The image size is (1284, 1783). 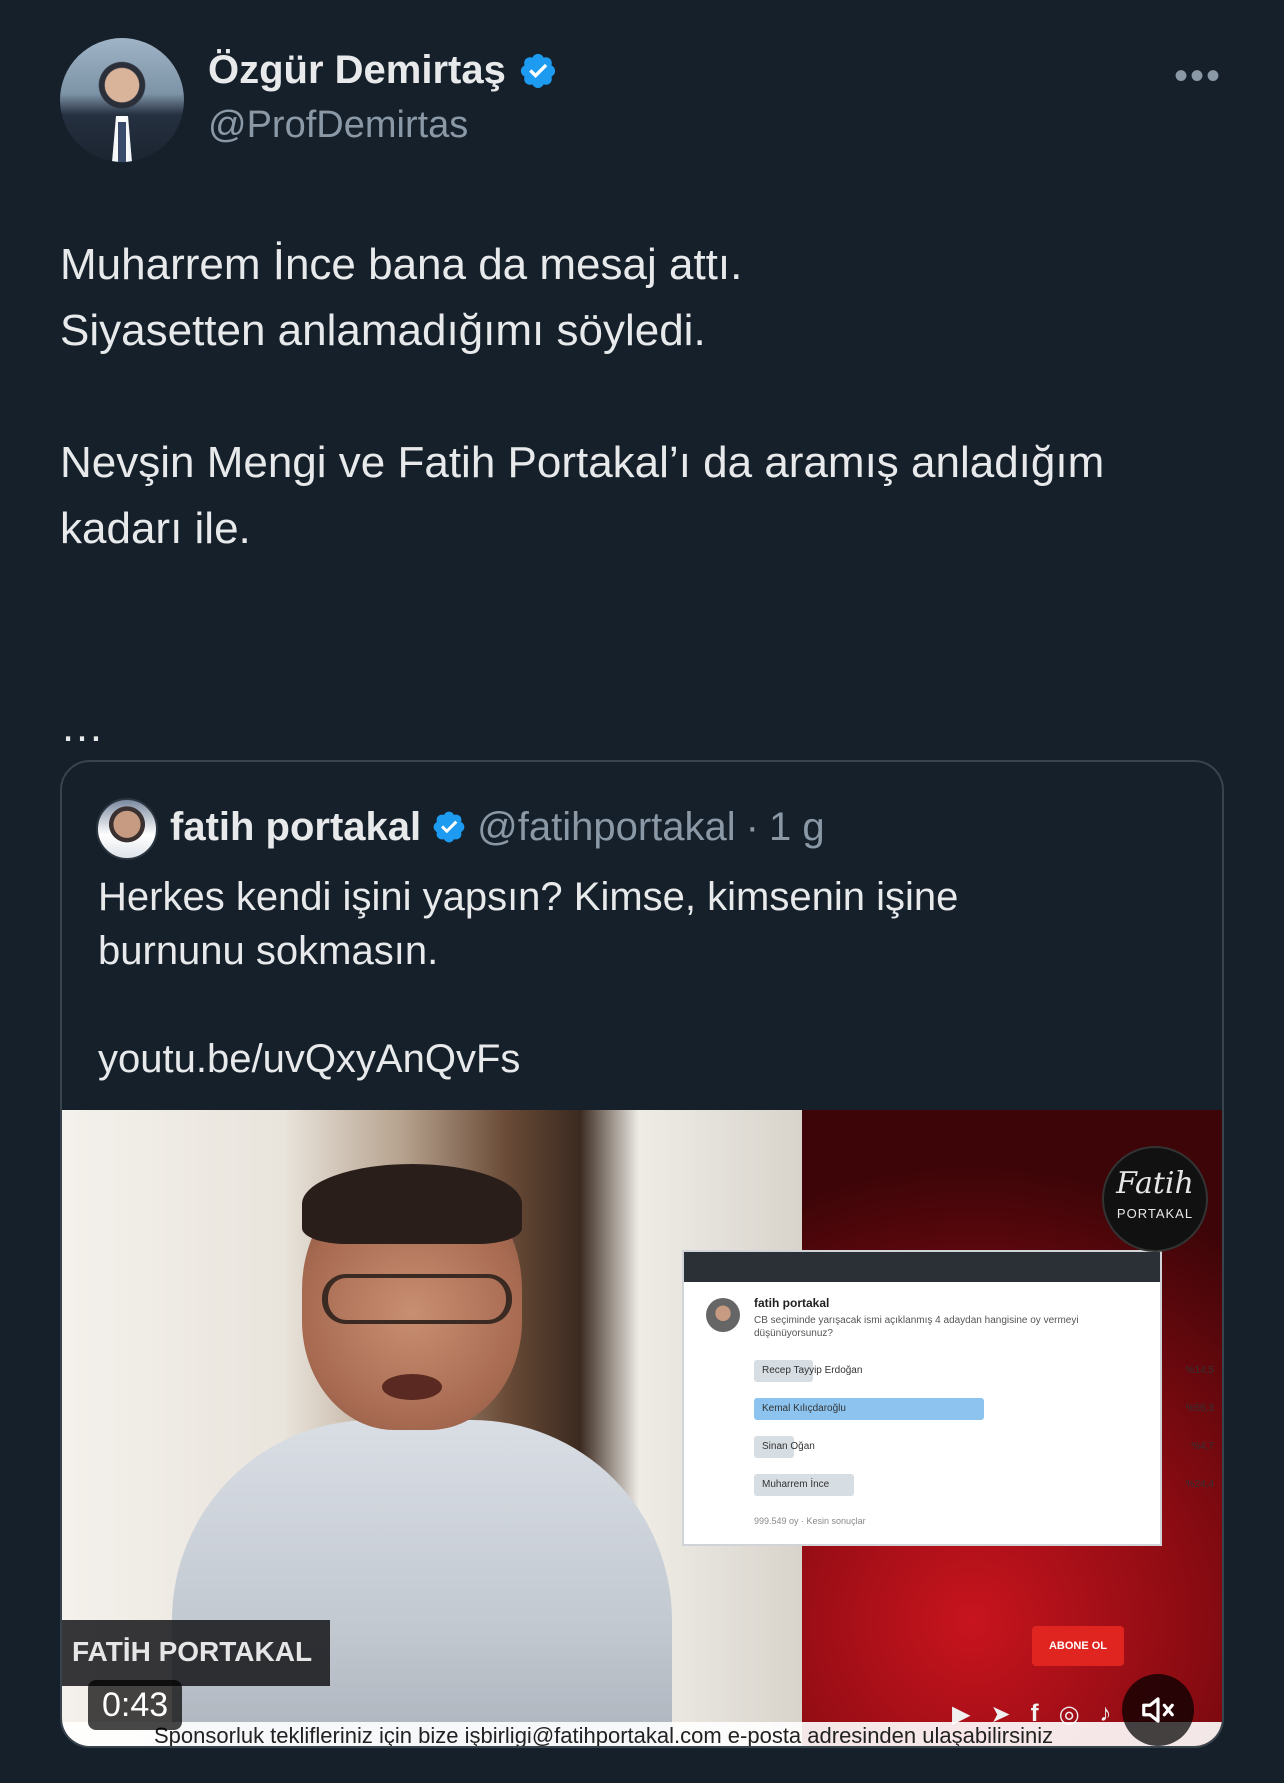 I want to click on poll-option-percent: %24,4, so click(x=1199, y=1484).